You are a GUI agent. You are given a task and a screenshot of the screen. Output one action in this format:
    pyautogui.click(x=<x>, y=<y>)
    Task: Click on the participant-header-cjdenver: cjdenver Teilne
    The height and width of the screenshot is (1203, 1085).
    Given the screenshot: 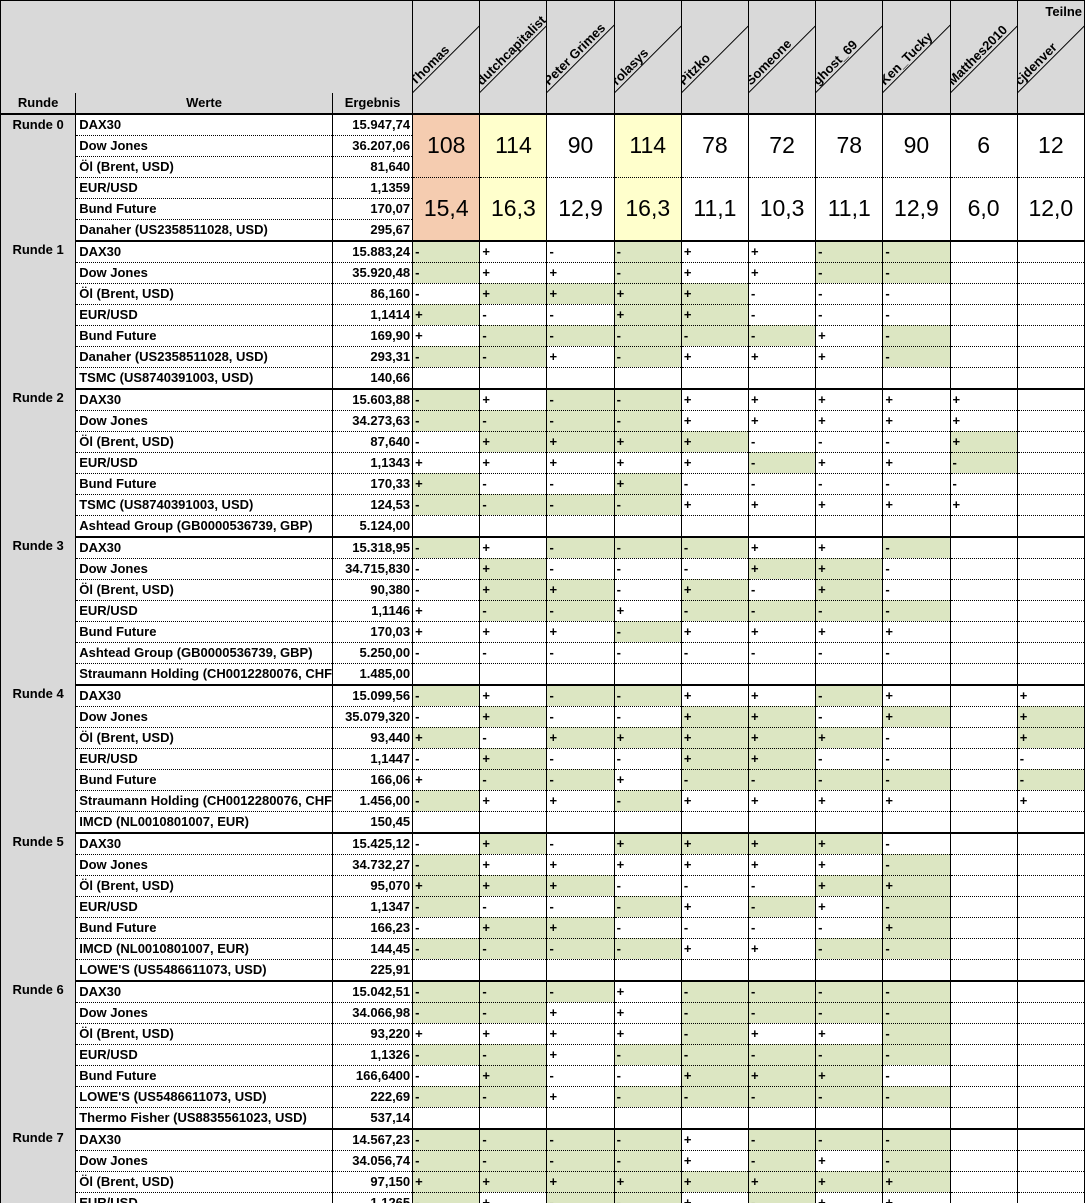 What is the action you would take?
    pyautogui.click(x=1050, y=46)
    